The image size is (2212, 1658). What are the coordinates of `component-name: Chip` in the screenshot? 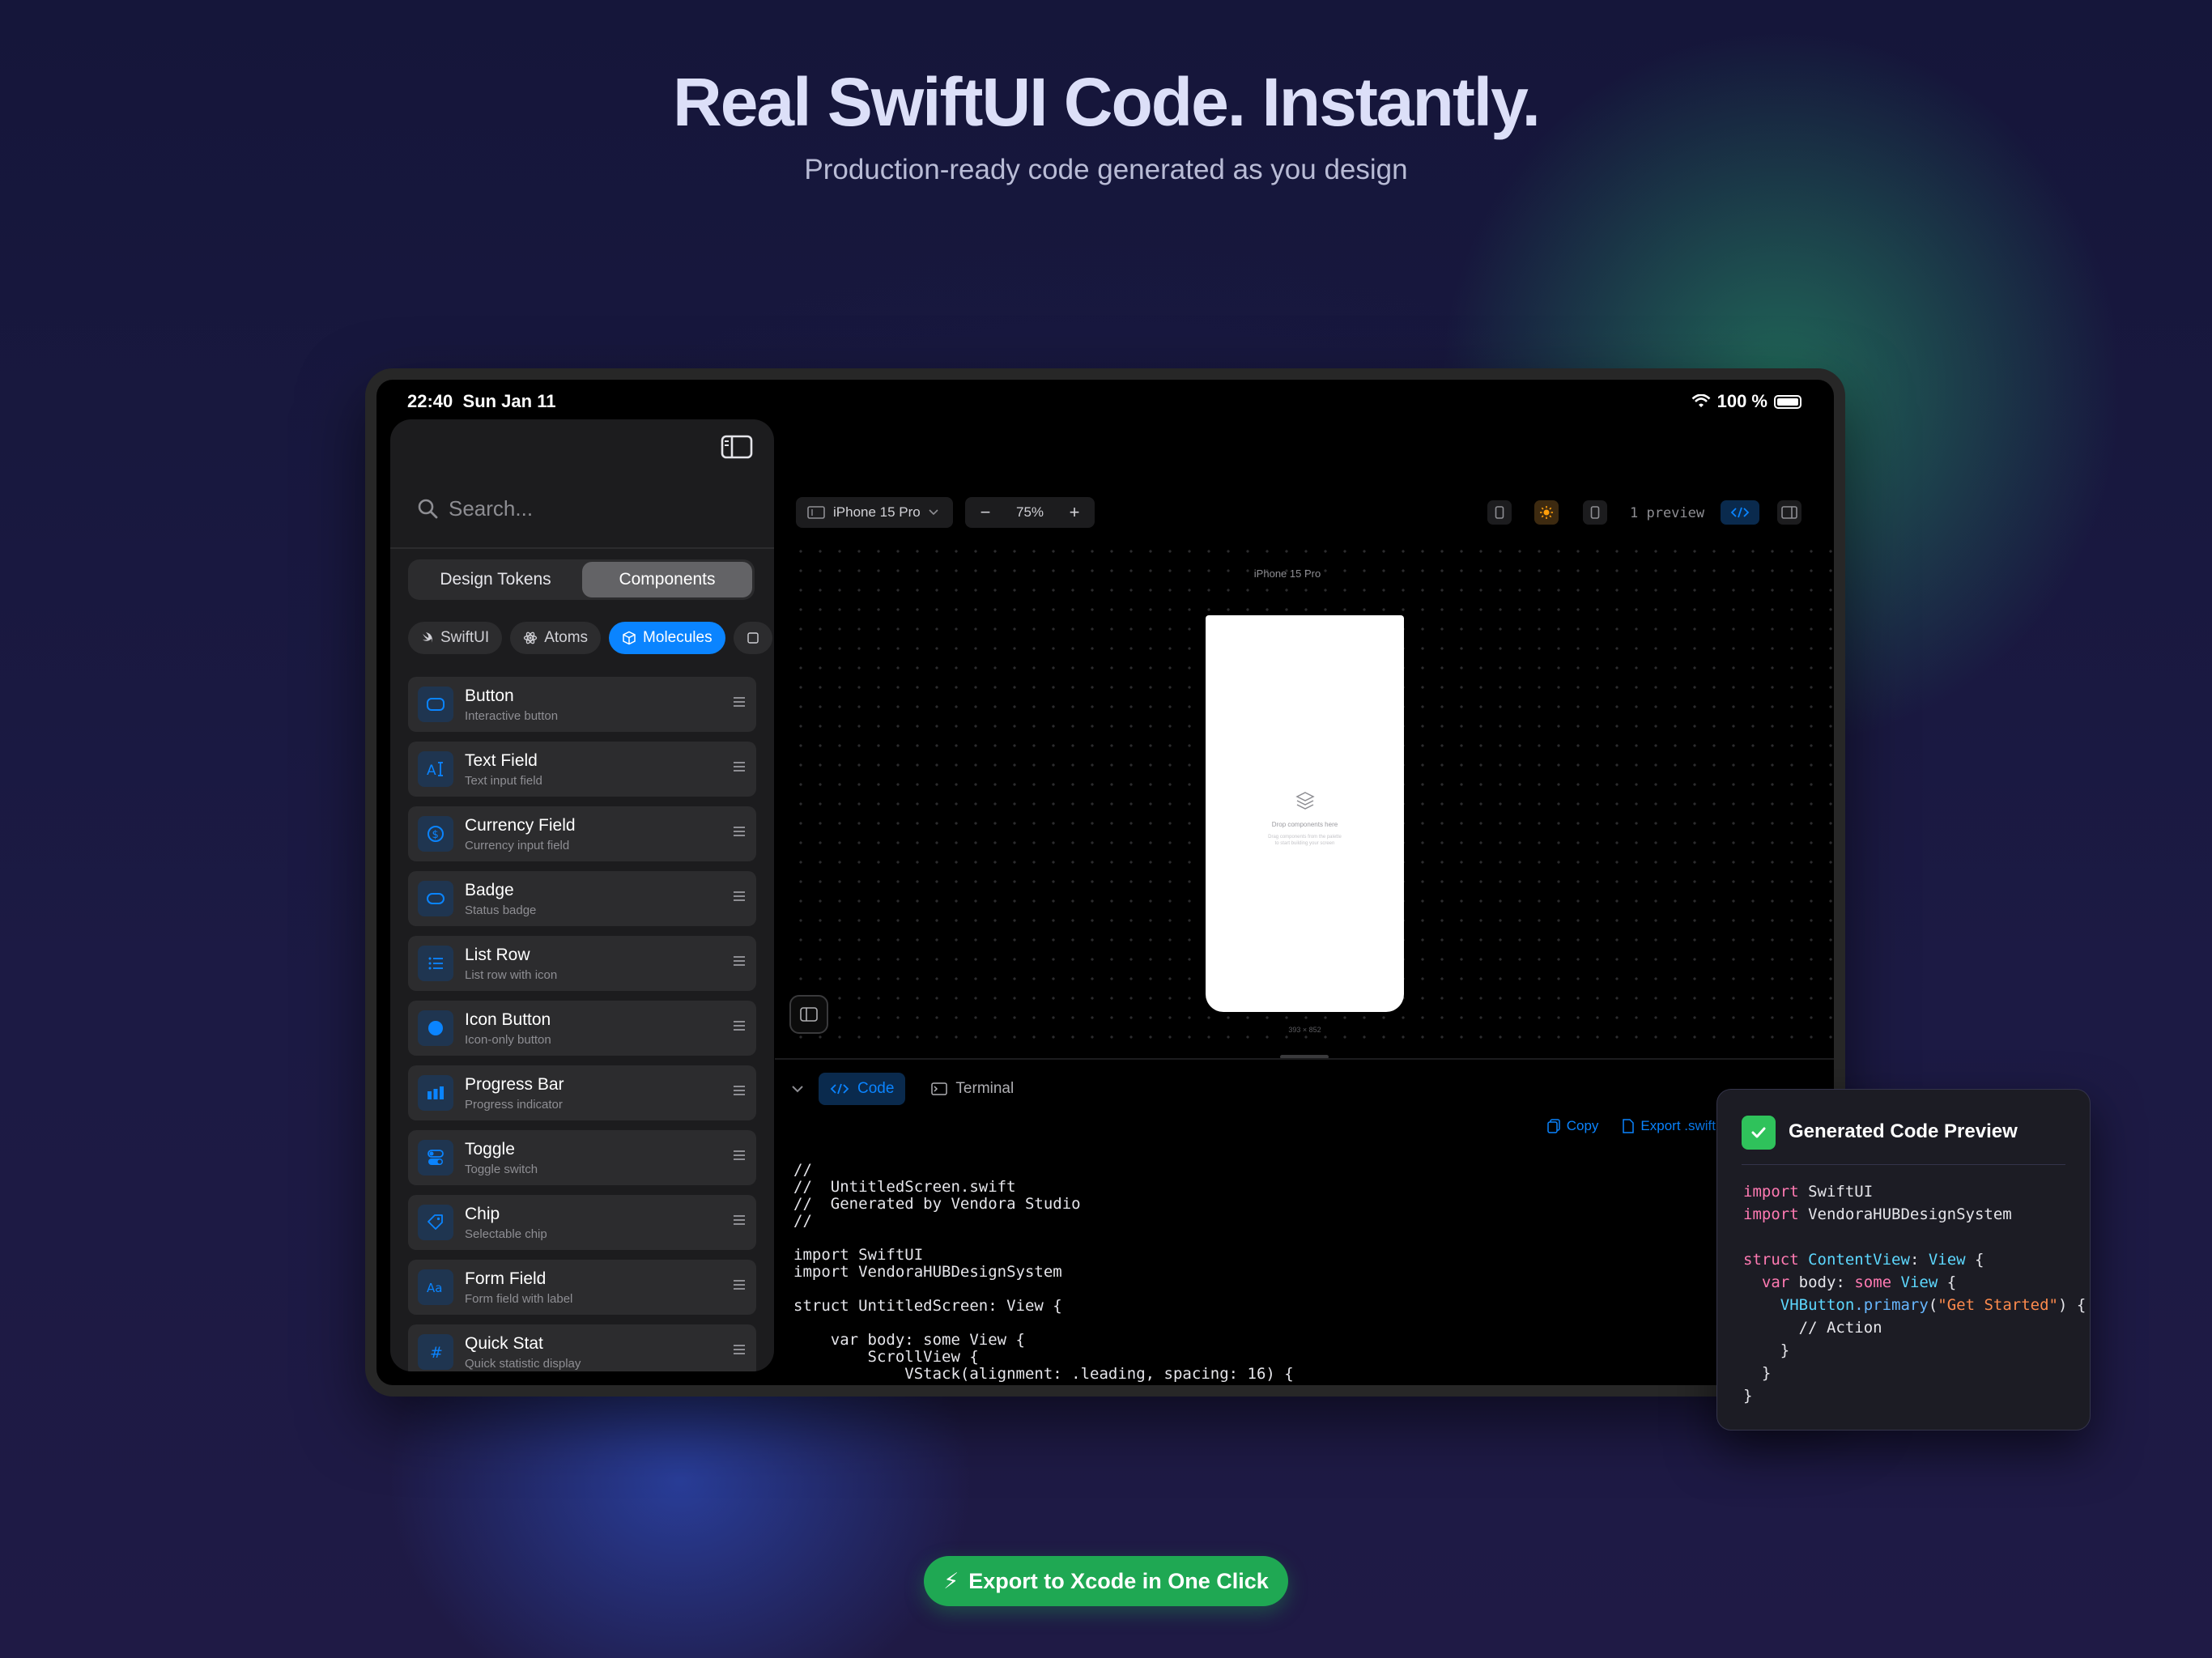 It's located at (483, 1214).